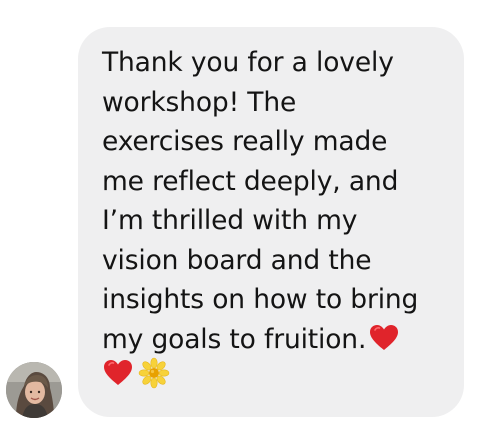  Describe the element at coordinates (250, 181) in the screenshot. I see `message-line: me reflect deeply, and` at that location.